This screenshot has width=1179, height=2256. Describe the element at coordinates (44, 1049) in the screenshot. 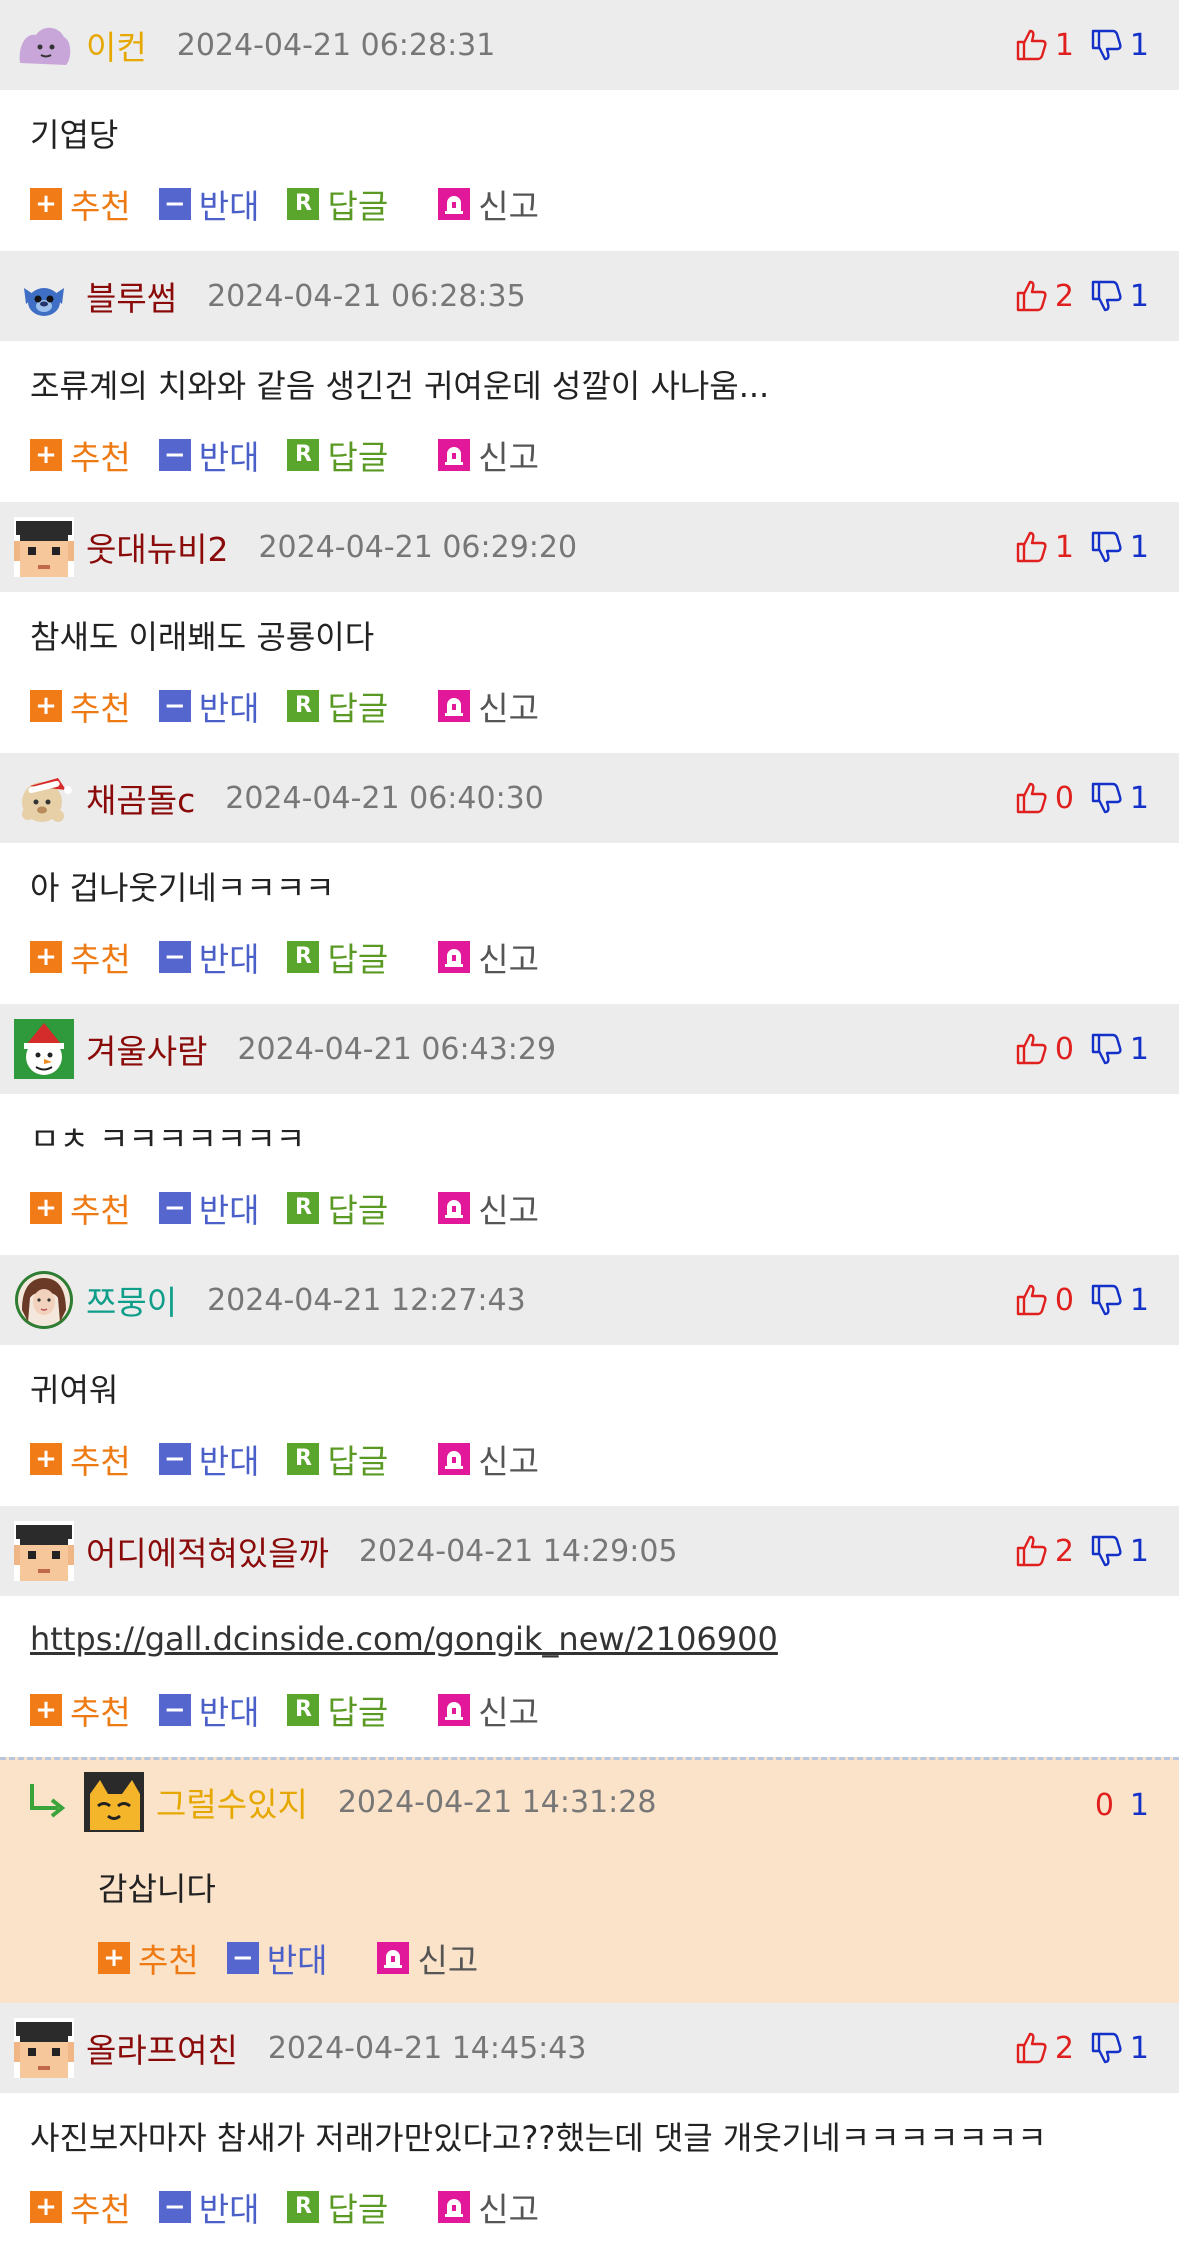

I see `snowman-avatar-icon` at that location.